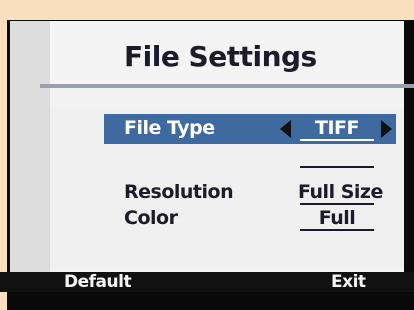 This screenshot has width=414, height=310. Describe the element at coordinates (227, 86) in the screenshot. I see `title-divider` at that location.